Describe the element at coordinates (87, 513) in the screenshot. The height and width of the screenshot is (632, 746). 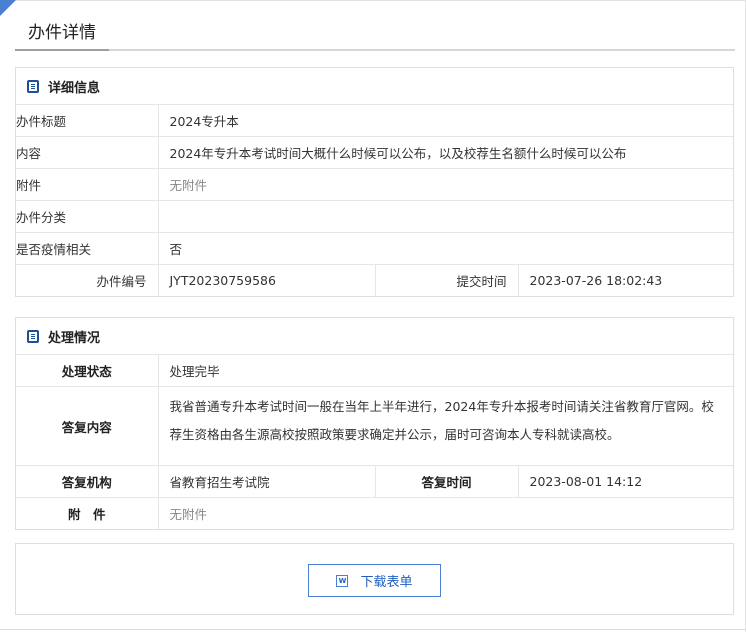
I see `attach-label: 附 件` at that location.